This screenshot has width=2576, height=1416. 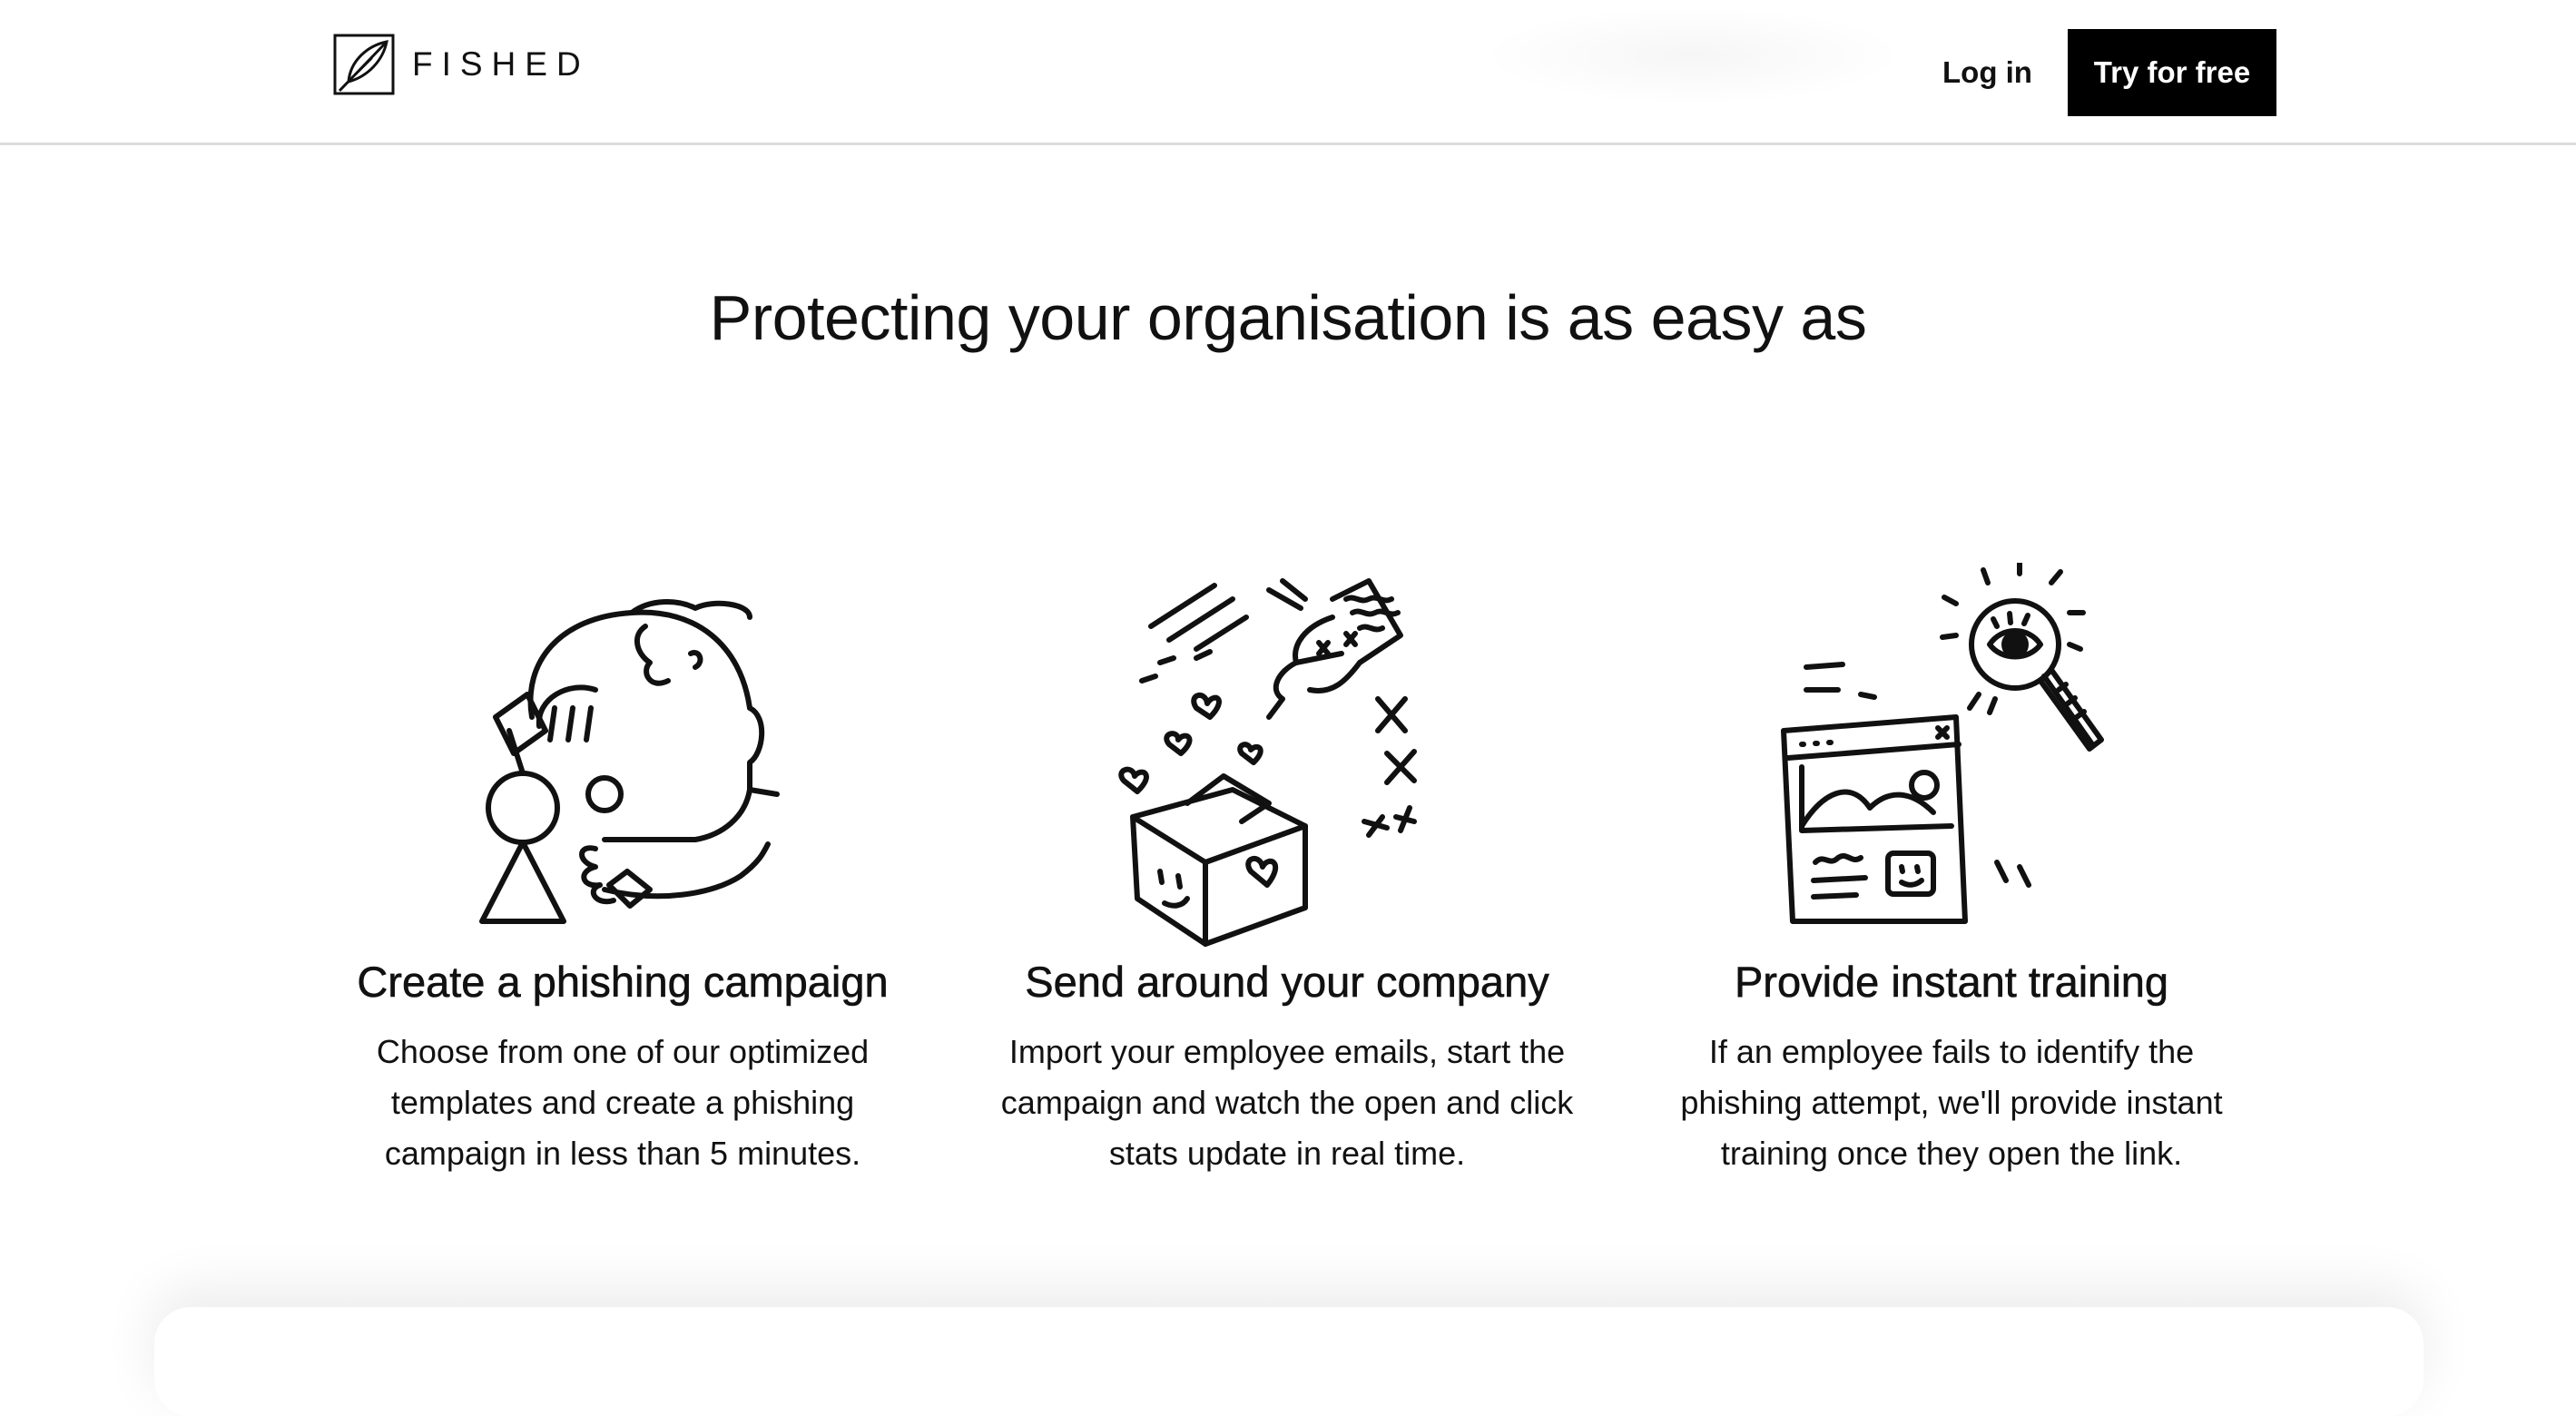 I want to click on nav-background-glow, so click(x=1693, y=55).